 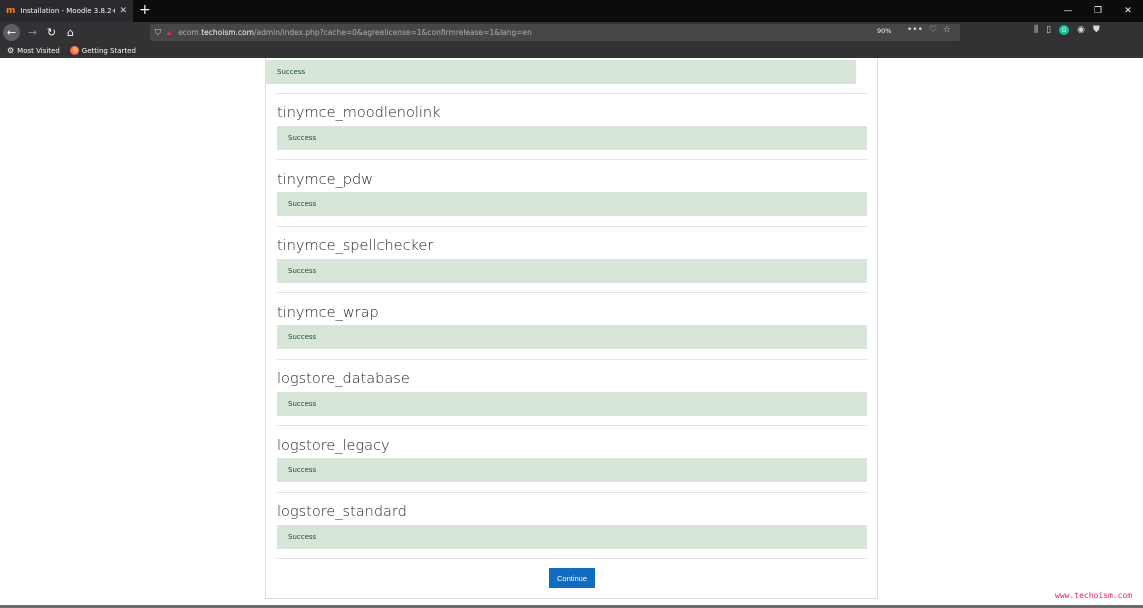 What do you see at coordinates (1064, 30) in the screenshot?
I see `grammarly-icon: G` at bounding box center [1064, 30].